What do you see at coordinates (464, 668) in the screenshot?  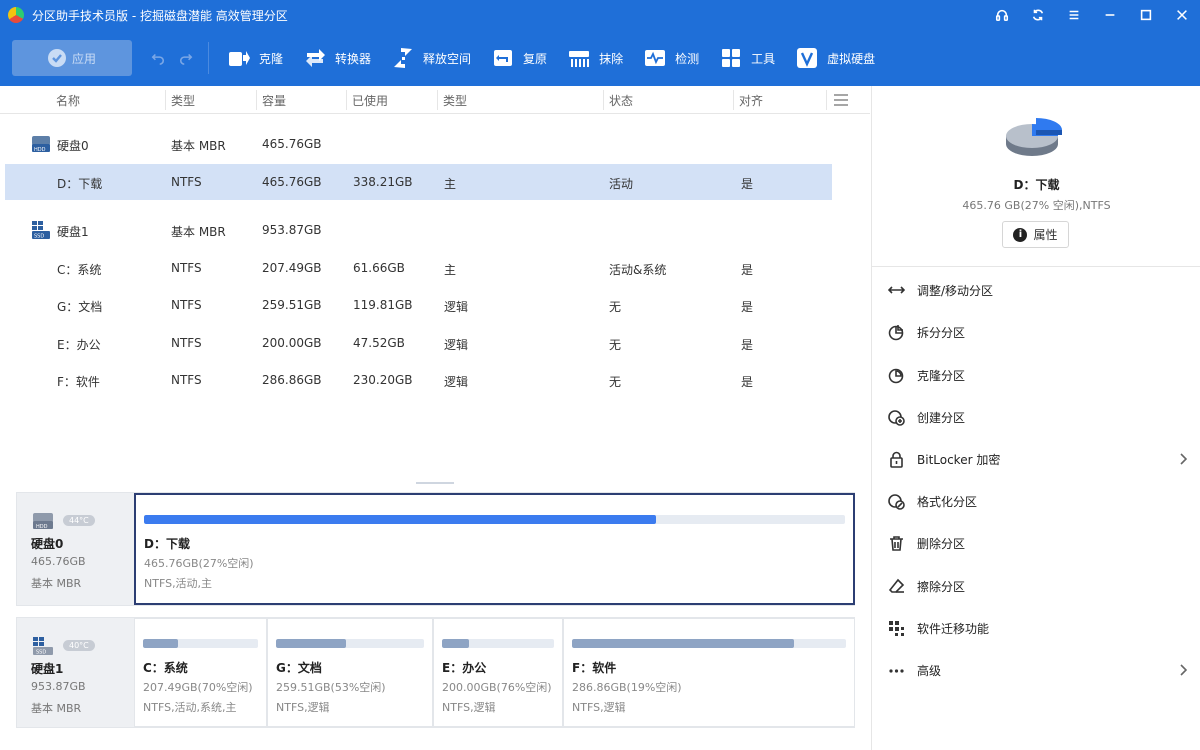 I see `partition-block-name: E：办公` at bounding box center [464, 668].